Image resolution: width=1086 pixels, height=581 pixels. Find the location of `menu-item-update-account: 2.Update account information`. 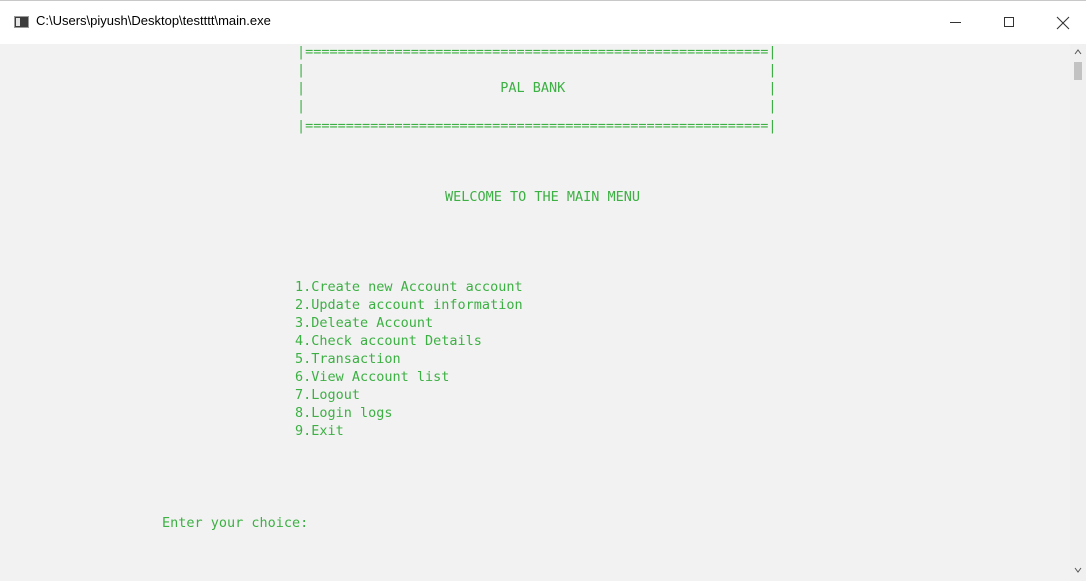

menu-item-update-account: 2.Update account information is located at coordinates (409, 305).